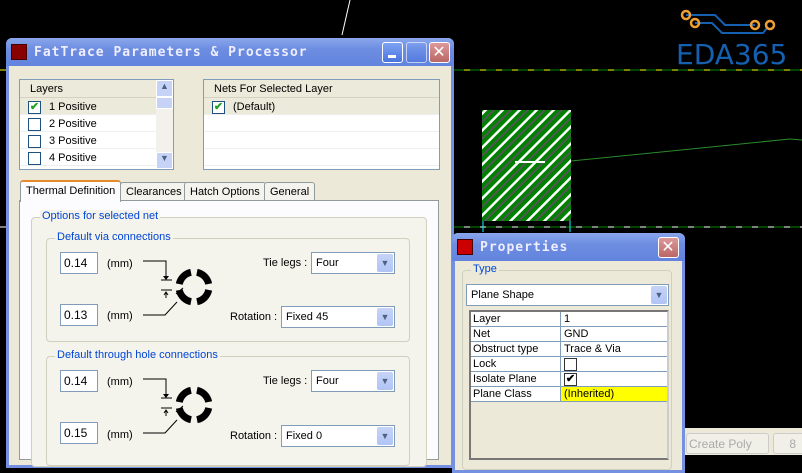 Image resolution: width=802 pixels, height=473 pixels. I want to click on grid-row: Isolate Plane ✔, so click(569, 379).